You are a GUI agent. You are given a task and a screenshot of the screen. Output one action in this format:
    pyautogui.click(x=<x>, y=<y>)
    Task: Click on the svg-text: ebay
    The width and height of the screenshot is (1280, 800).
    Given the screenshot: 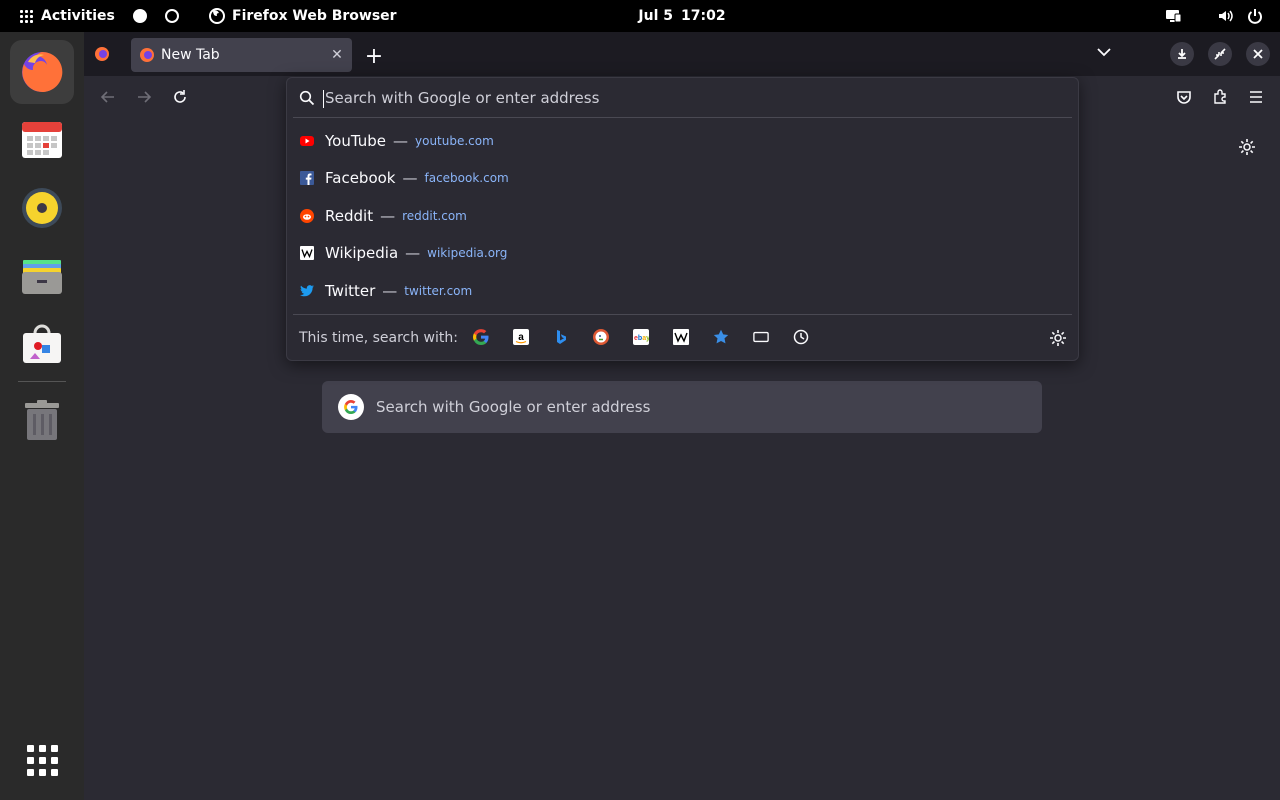 What is the action you would take?
    pyautogui.click(x=641, y=338)
    